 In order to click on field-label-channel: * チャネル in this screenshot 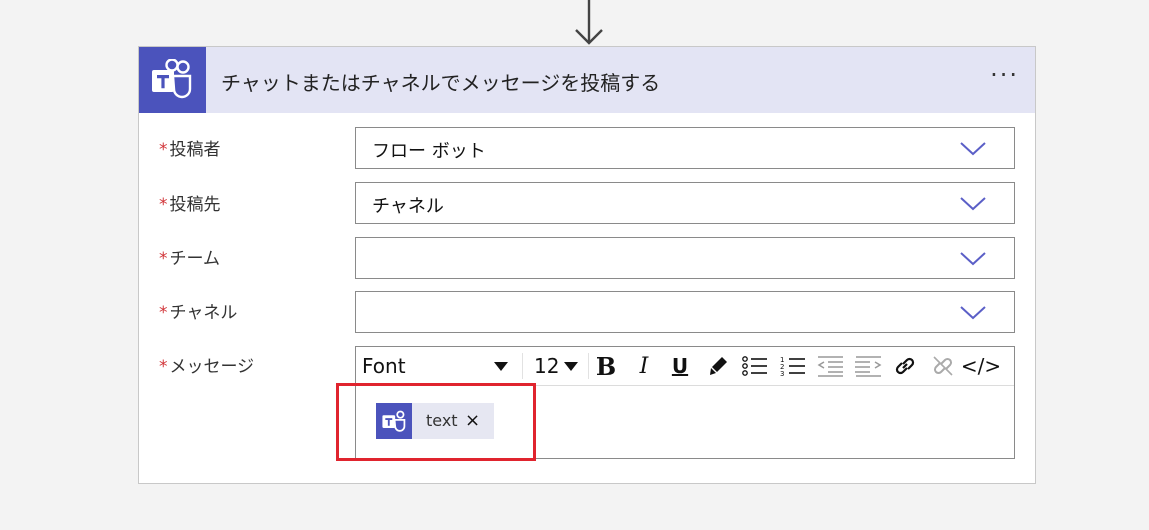, I will do `click(198, 310)`.